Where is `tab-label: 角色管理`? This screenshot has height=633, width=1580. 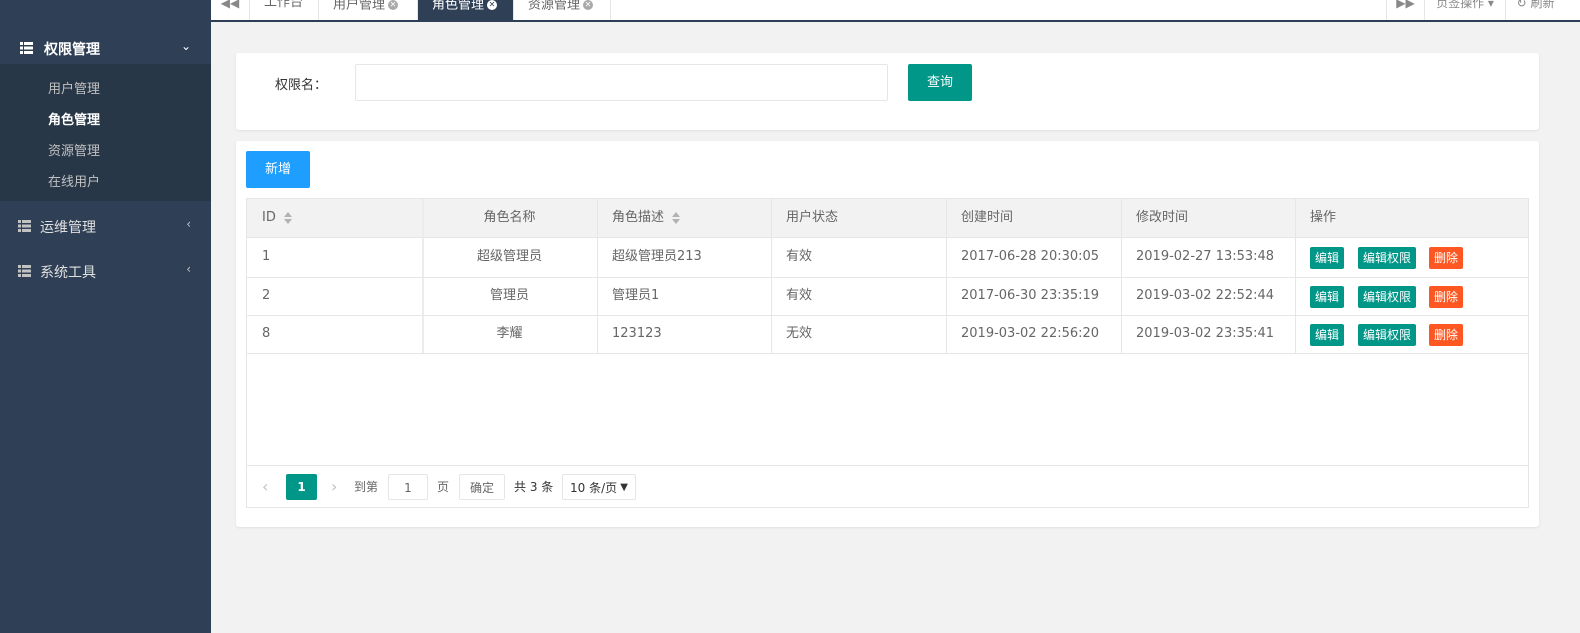 tab-label: 角色管理 is located at coordinates (458, 6).